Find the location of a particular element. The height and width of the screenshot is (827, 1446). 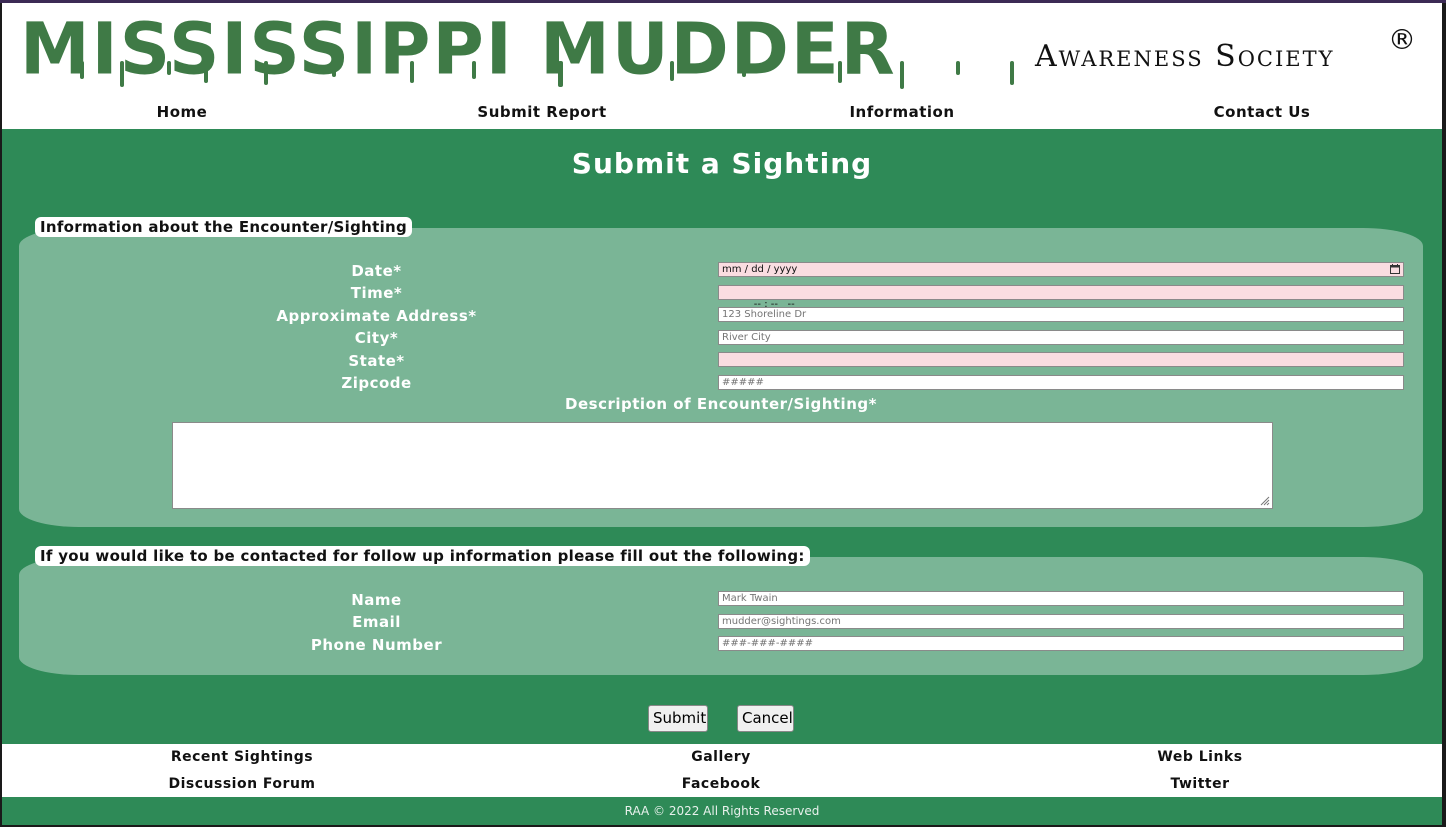

submit-button: Submit is located at coordinates (678, 718).